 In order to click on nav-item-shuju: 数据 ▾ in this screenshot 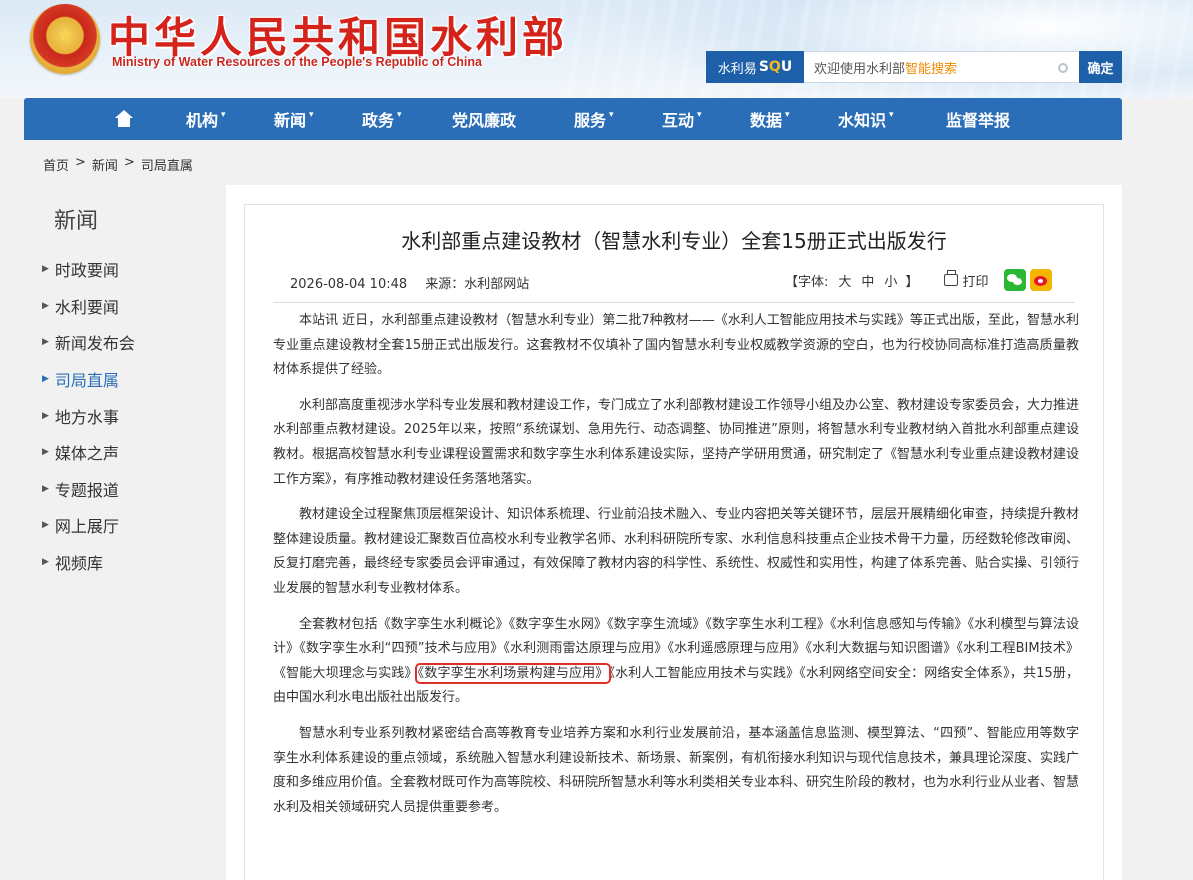, I will do `click(794, 119)`.